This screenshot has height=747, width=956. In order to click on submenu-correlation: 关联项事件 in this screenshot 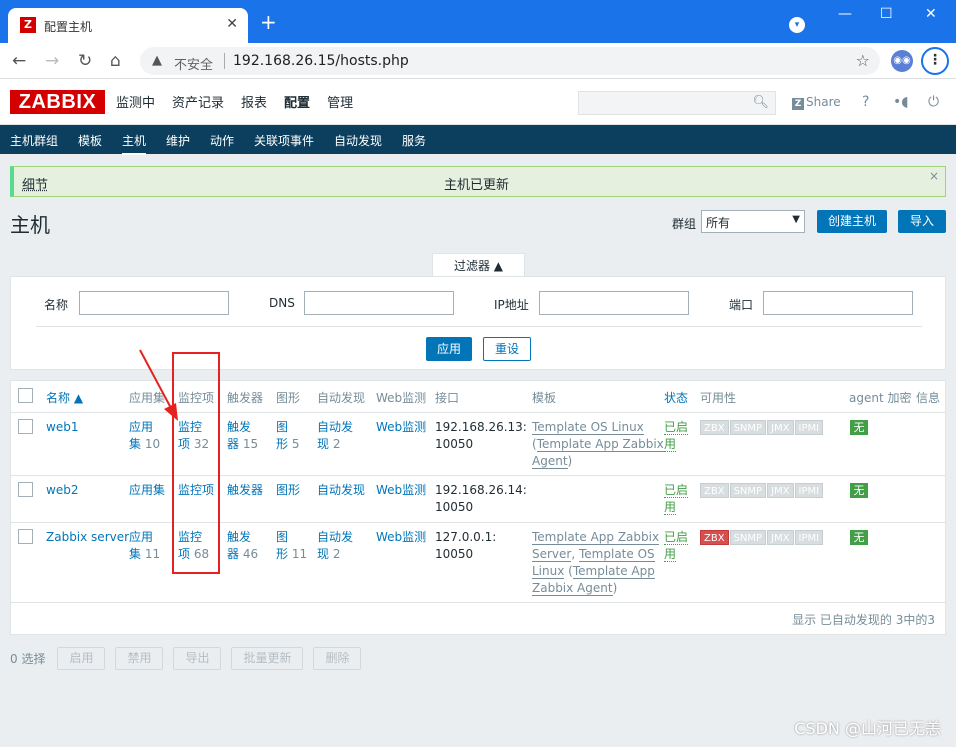, I will do `click(284, 140)`.